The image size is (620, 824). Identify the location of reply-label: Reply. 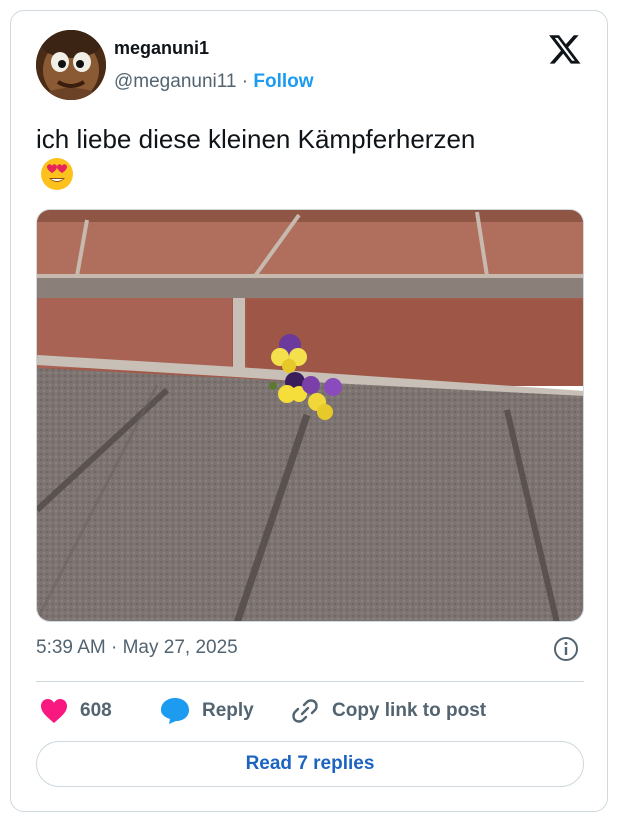
(228, 710).